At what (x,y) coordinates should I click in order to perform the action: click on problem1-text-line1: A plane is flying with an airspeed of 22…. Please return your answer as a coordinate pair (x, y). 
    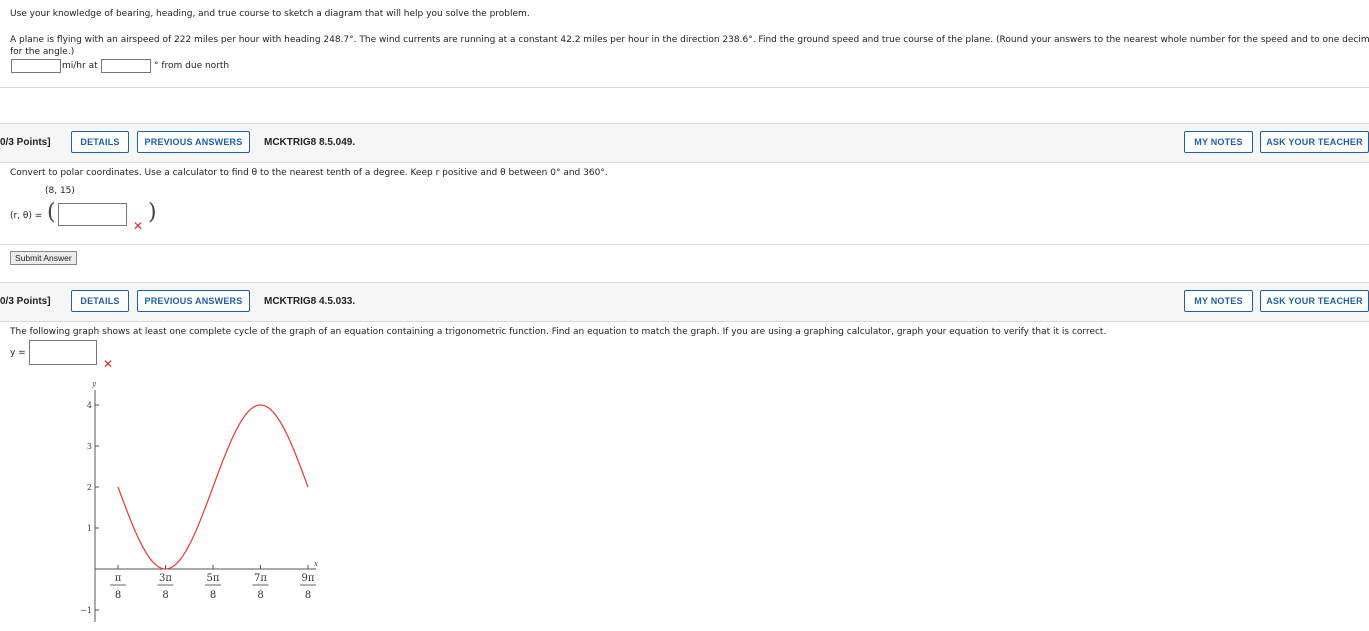
    Looking at the image, I should click on (689, 40).